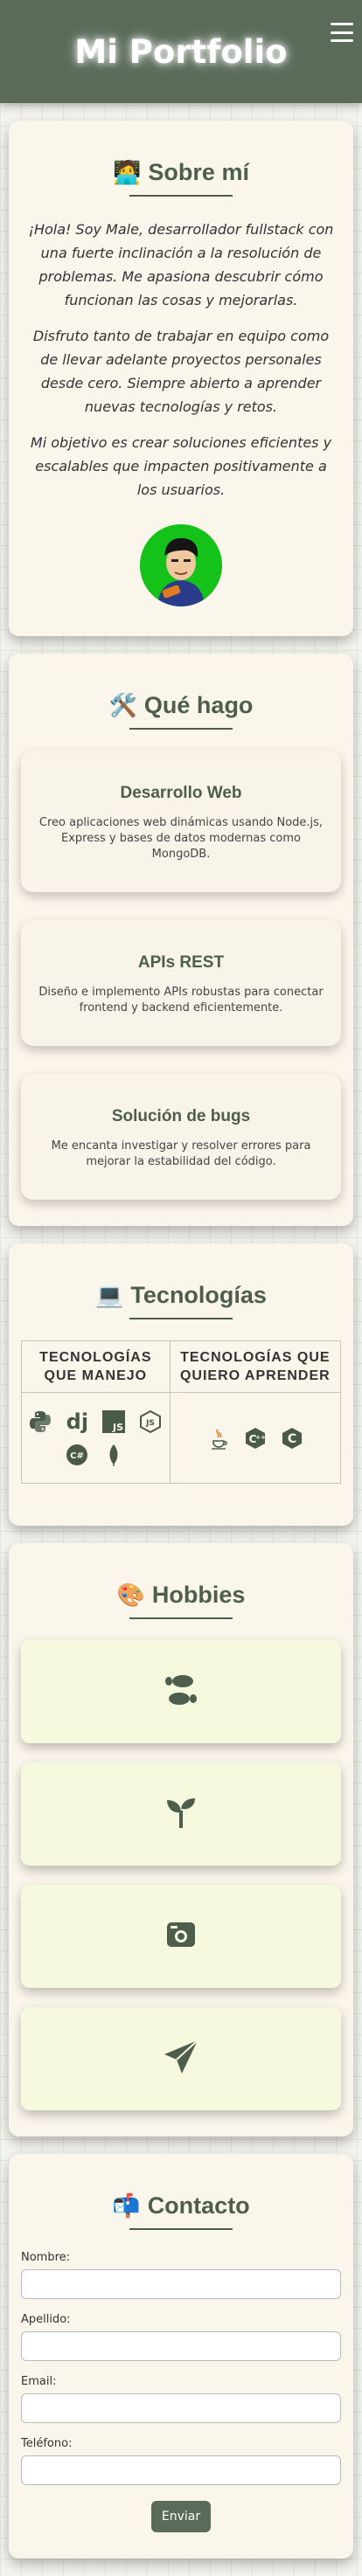 Image resolution: width=362 pixels, height=2576 pixels. I want to click on site-title: Mi Portfolio, so click(181, 51).